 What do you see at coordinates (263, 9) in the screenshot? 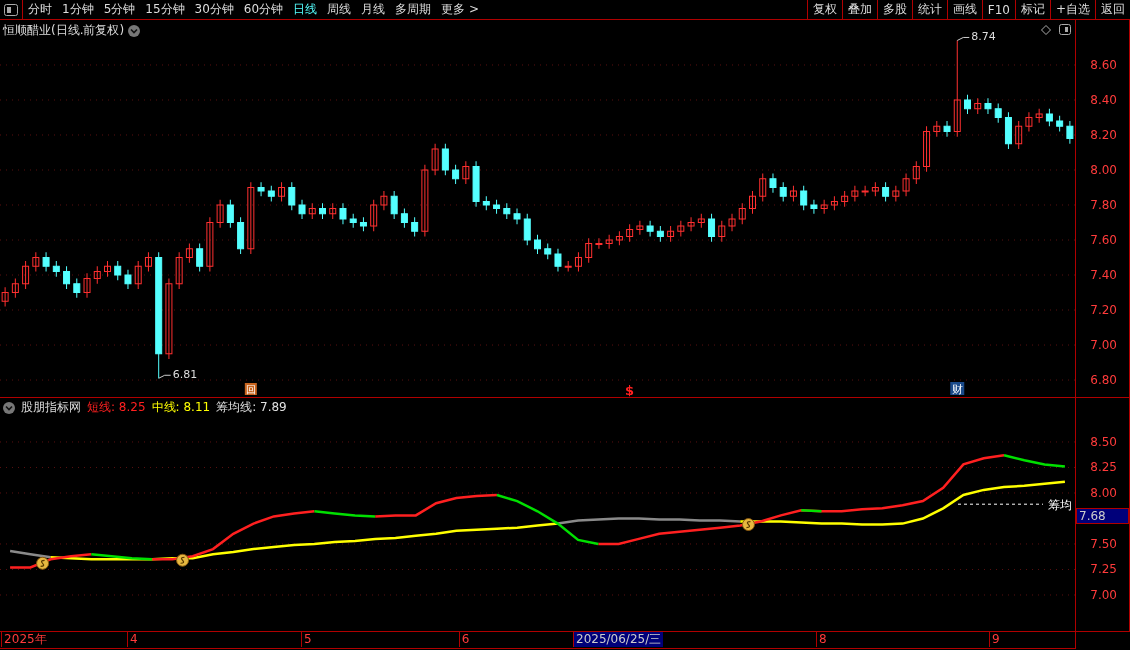
I see `period-tab: 60分钟` at bounding box center [263, 9].